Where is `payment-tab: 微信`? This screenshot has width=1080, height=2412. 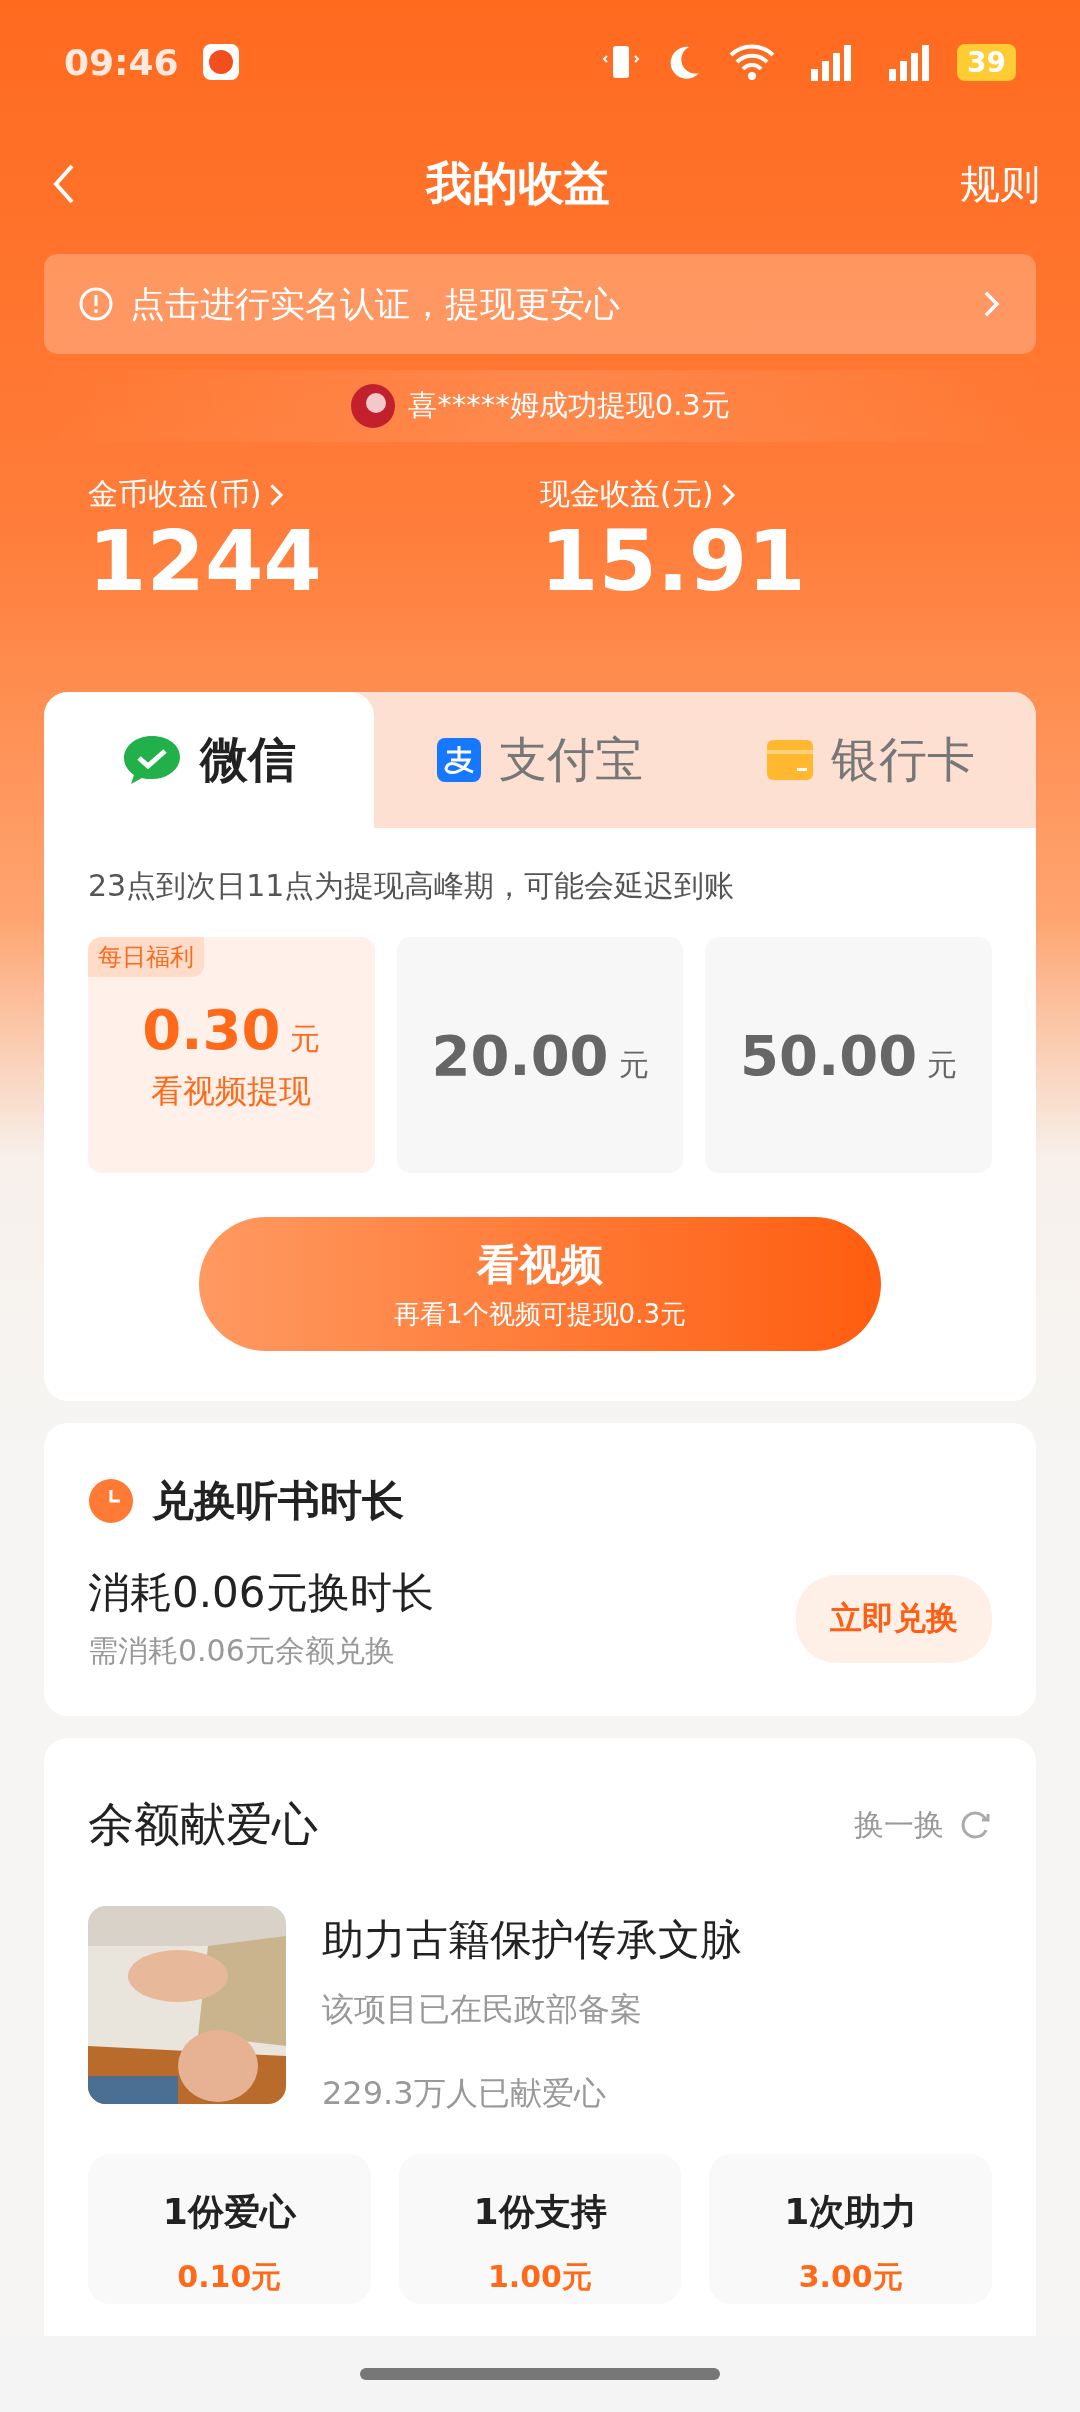
payment-tab: 微信 is located at coordinates (209, 760).